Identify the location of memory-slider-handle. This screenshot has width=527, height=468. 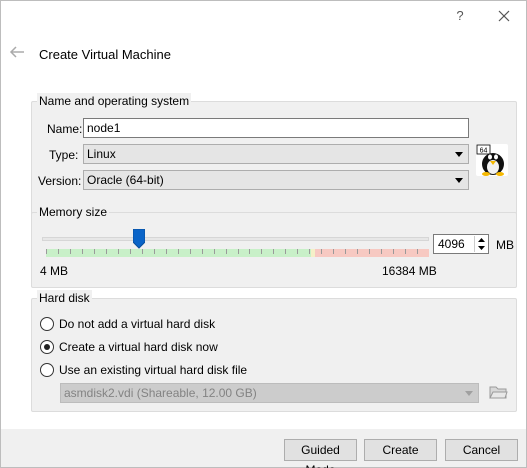
(139, 238).